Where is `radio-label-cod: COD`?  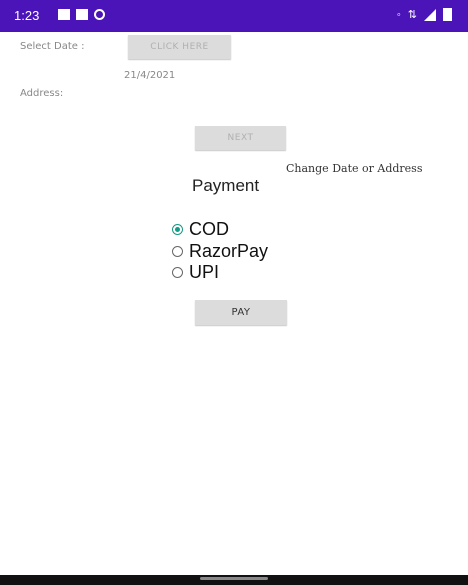 radio-label-cod: COD is located at coordinates (209, 229).